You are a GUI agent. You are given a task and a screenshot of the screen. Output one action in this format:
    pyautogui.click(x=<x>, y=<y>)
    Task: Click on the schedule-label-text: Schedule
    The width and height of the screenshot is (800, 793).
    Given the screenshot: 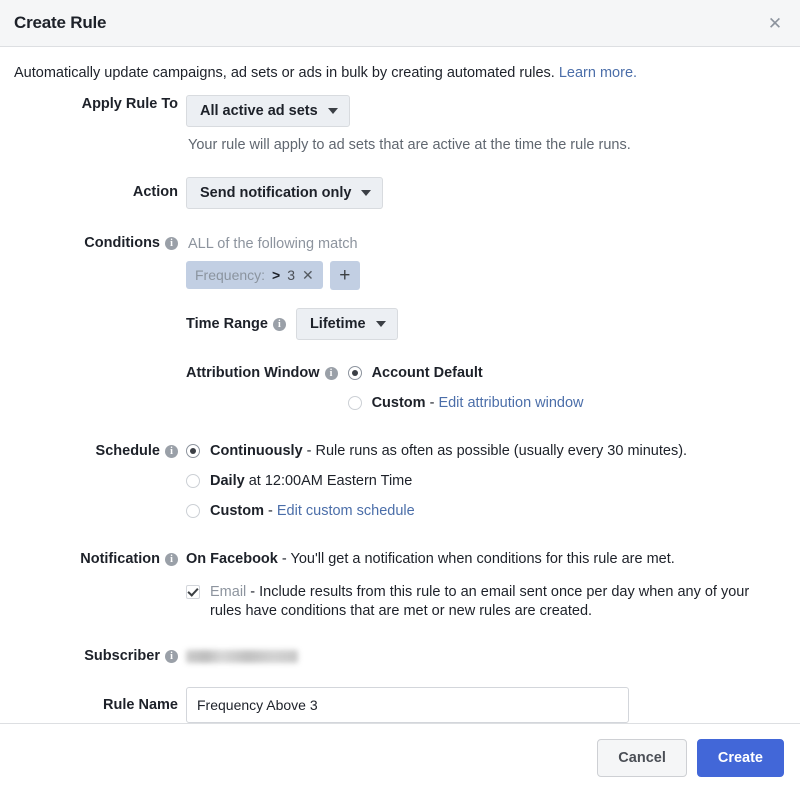 What is the action you would take?
    pyautogui.click(x=127, y=450)
    